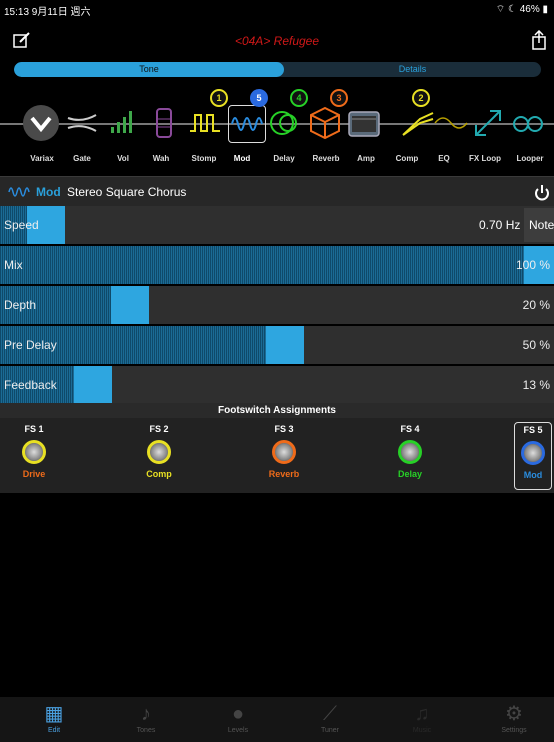 This screenshot has height=742, width=554. I want to click on tuner-icon: ⟋, so click(330, 714).